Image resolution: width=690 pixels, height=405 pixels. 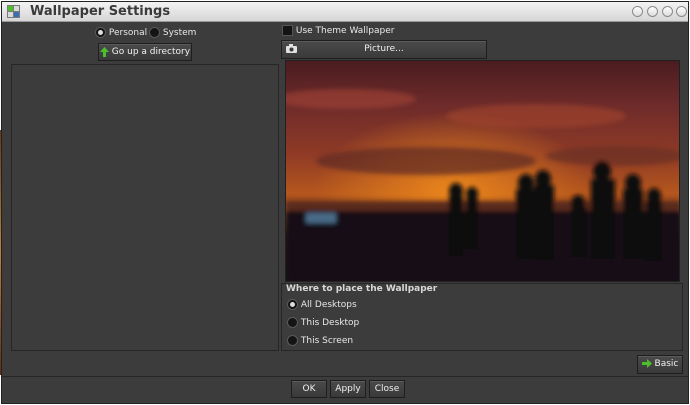 I want to click on placement-option-this-desktop: This Desktop, so click(x=323, y=322).